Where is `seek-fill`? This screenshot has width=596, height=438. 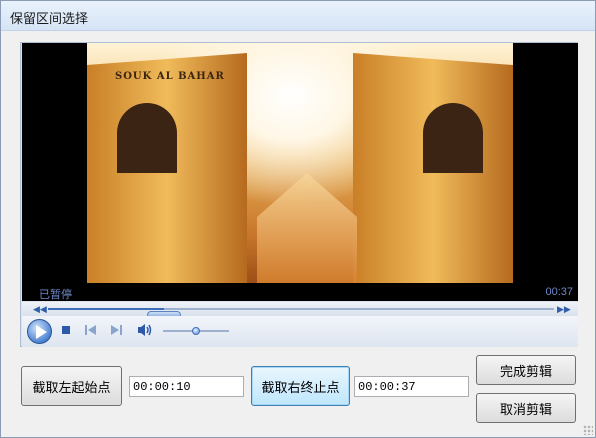
seek-fill is located at coordinates (106, 309).